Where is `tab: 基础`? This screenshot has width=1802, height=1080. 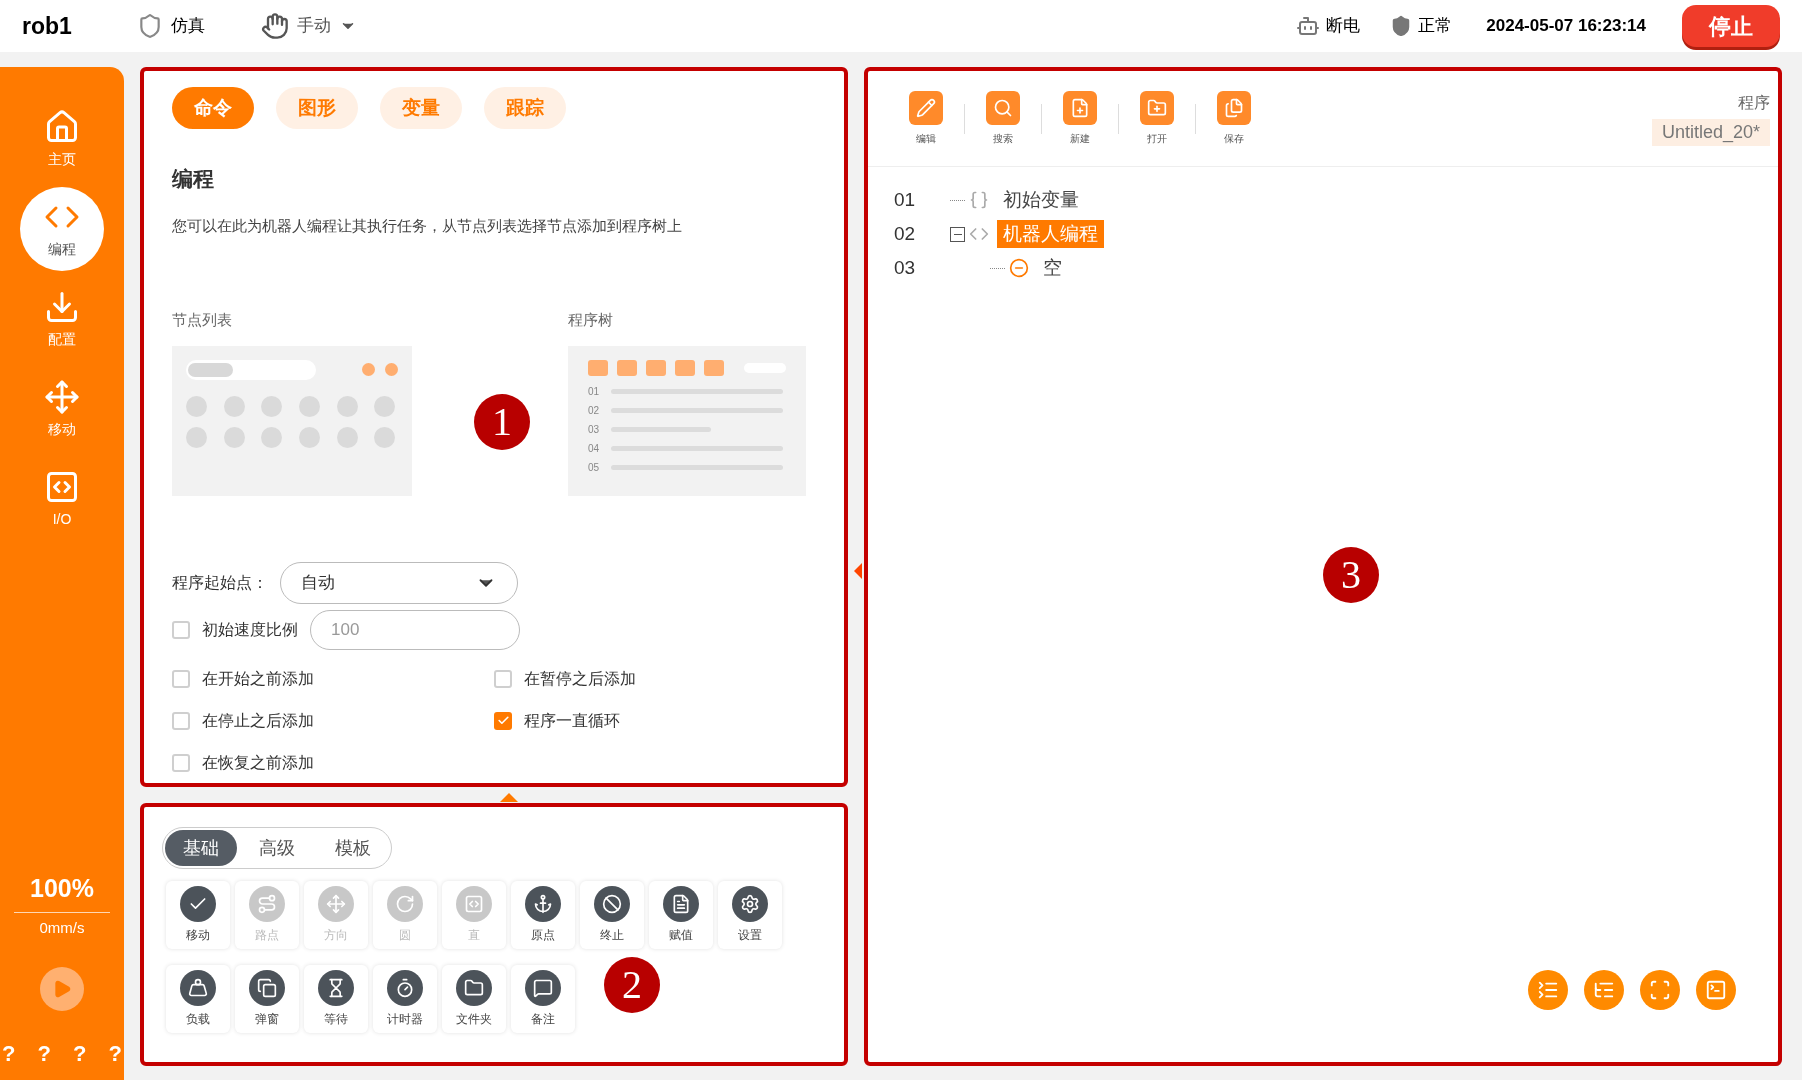 tab: 基础 is located at coordinates (201, 848).